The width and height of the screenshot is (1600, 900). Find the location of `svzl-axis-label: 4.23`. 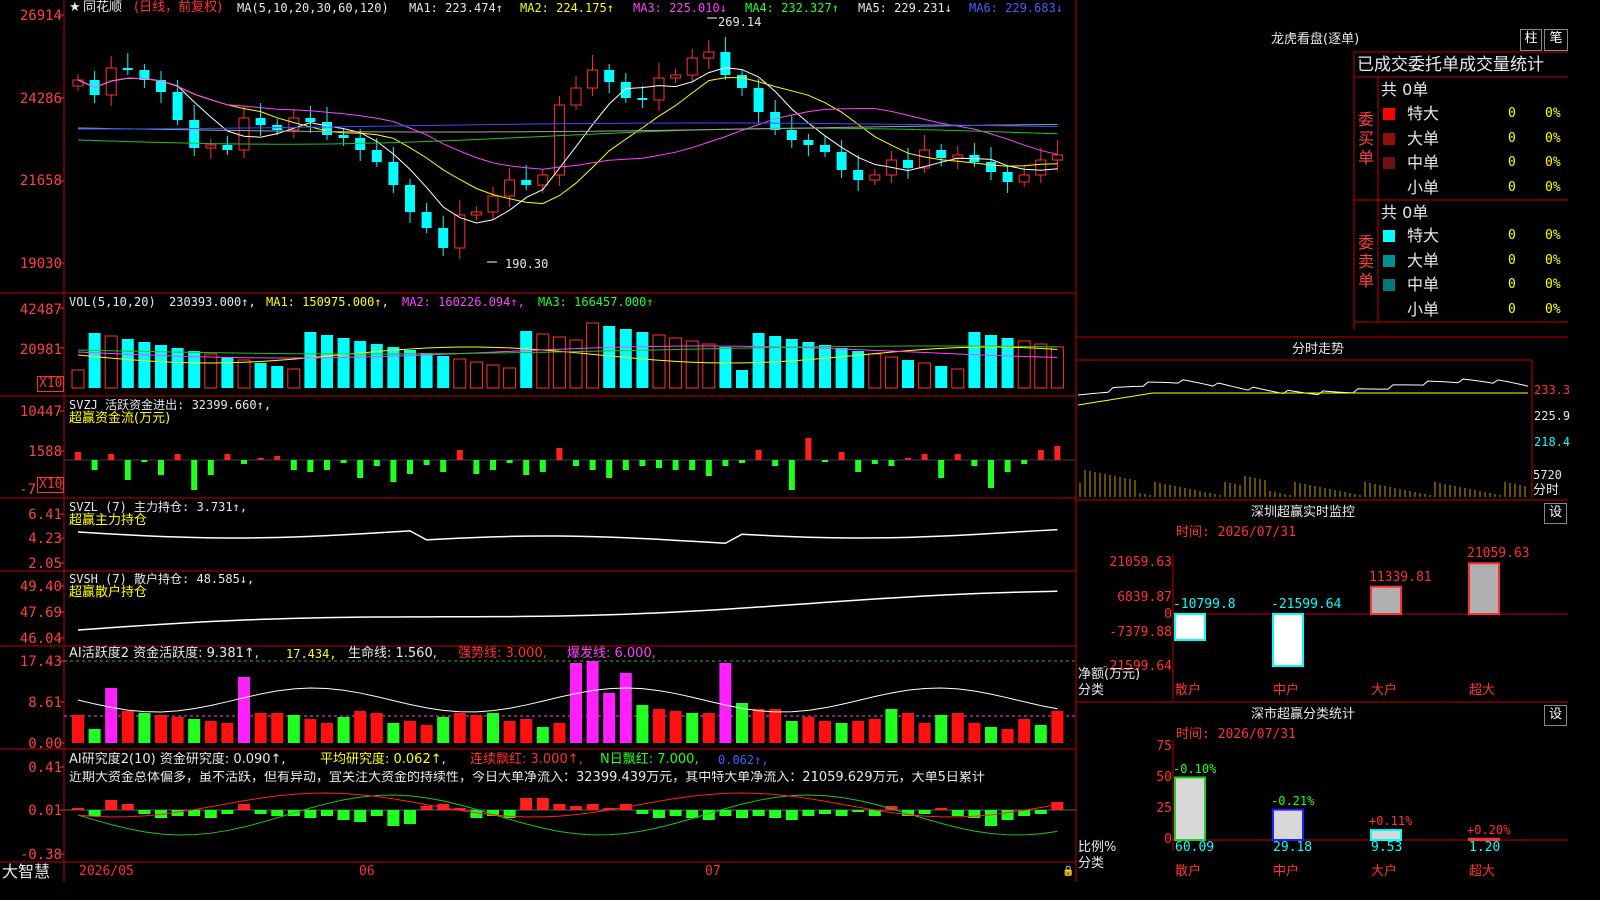

svzl-axis-label: 4.23 is located at coordinates (45, 539).